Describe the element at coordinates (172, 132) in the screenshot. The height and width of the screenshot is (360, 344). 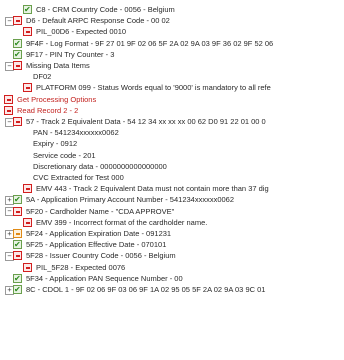
I see `tree-row: PAN - 541234xxxxxx0062` at that location.